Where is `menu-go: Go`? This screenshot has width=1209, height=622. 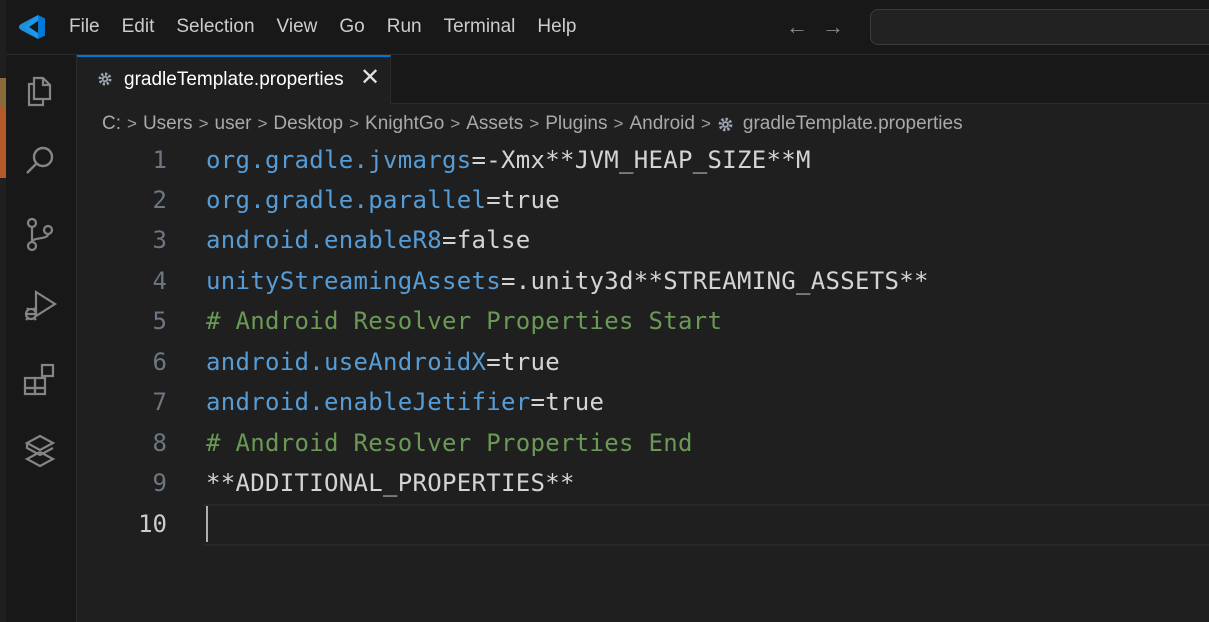 menu-go: Go is located at coordinates (351, 27).